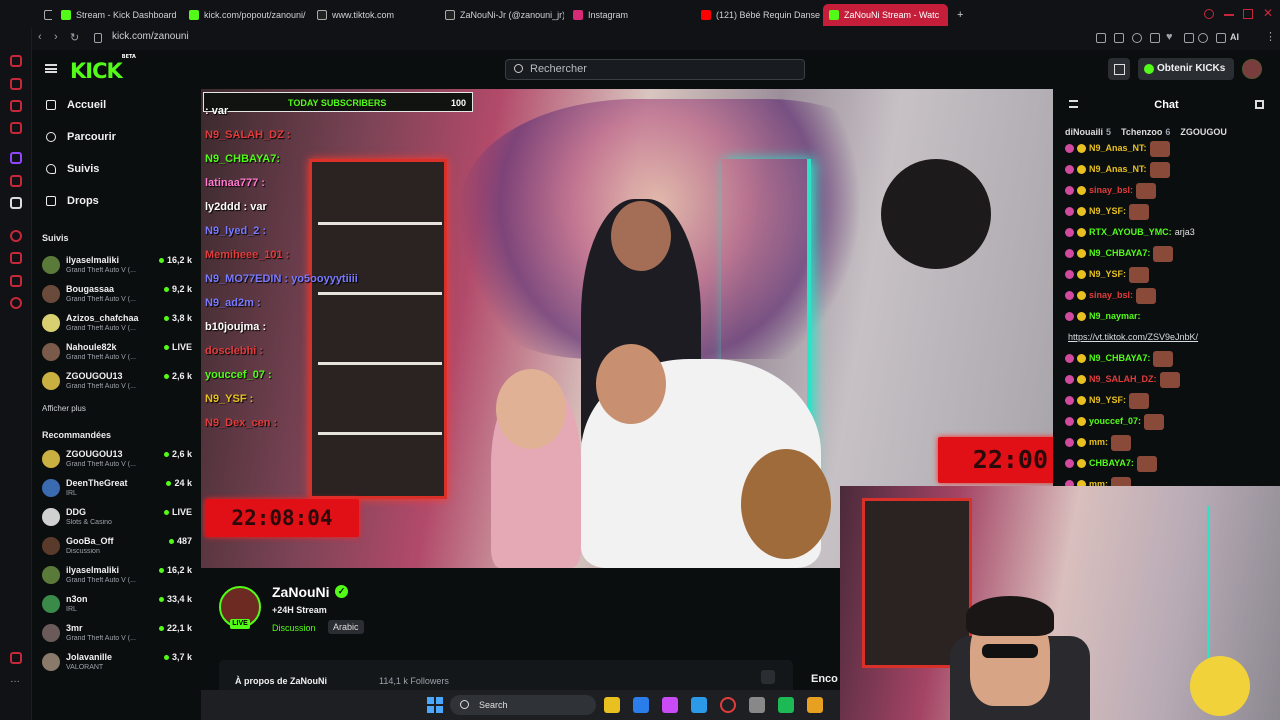 This screenshot has height=720, width=1280. Describe the element at coordinates (959, 15) in the screenshot. I see `new-tab-button: +` at that location.